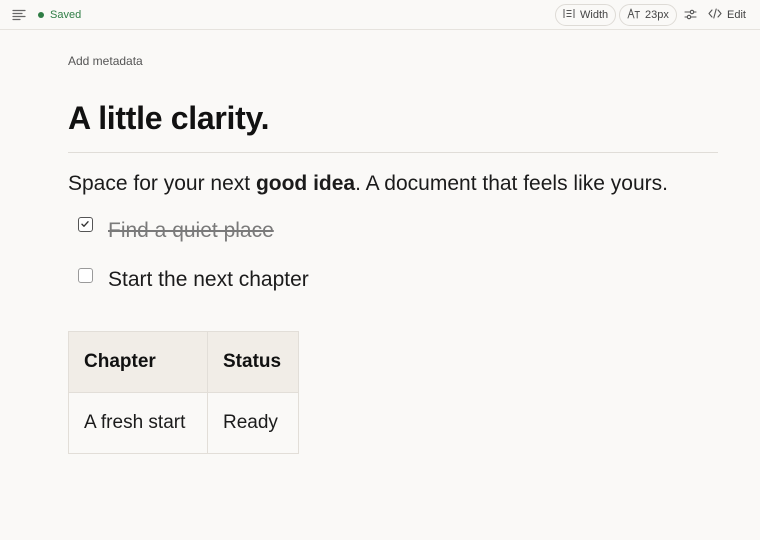 The height and width of the screenshot is (540, 760). I want to click on font-size-button: 23px, so click(648, 15).